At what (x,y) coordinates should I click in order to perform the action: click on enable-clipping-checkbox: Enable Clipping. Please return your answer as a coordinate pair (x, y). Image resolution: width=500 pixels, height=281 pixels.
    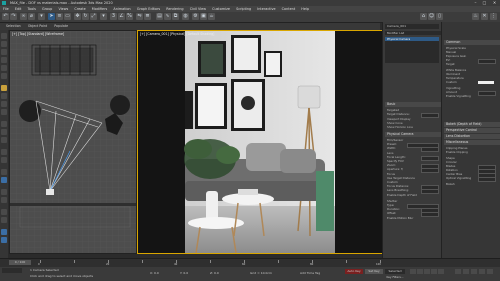
    Looking at the image, I should click on (457, 152).